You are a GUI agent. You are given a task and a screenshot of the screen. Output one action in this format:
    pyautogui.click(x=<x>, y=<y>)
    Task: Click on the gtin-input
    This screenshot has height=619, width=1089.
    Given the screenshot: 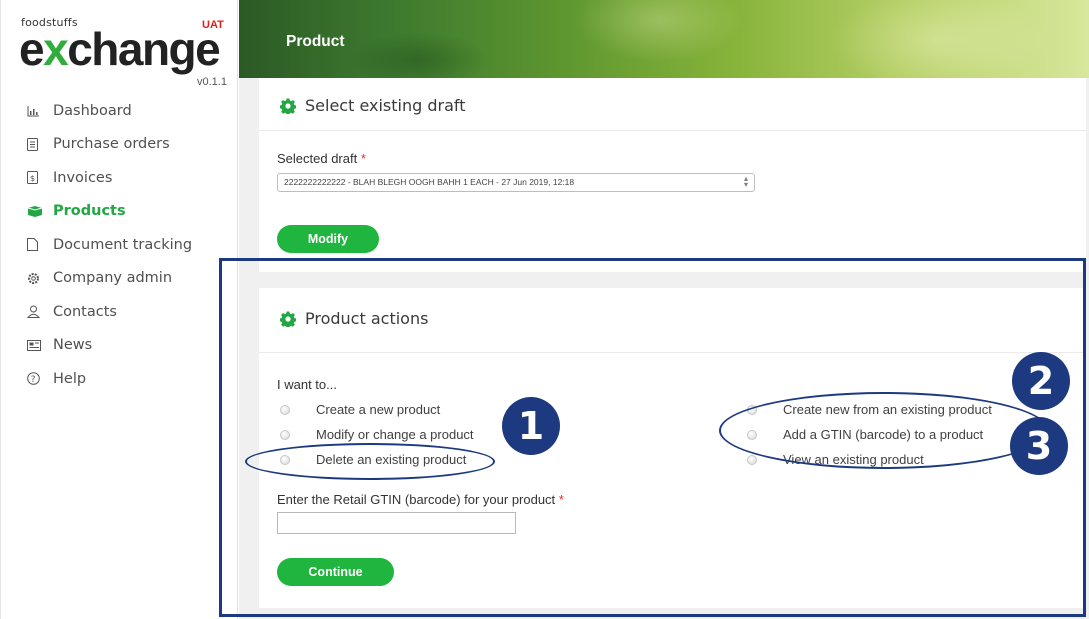 What is the action you would take?
    pyautogui.click(x=396, y=523)
    